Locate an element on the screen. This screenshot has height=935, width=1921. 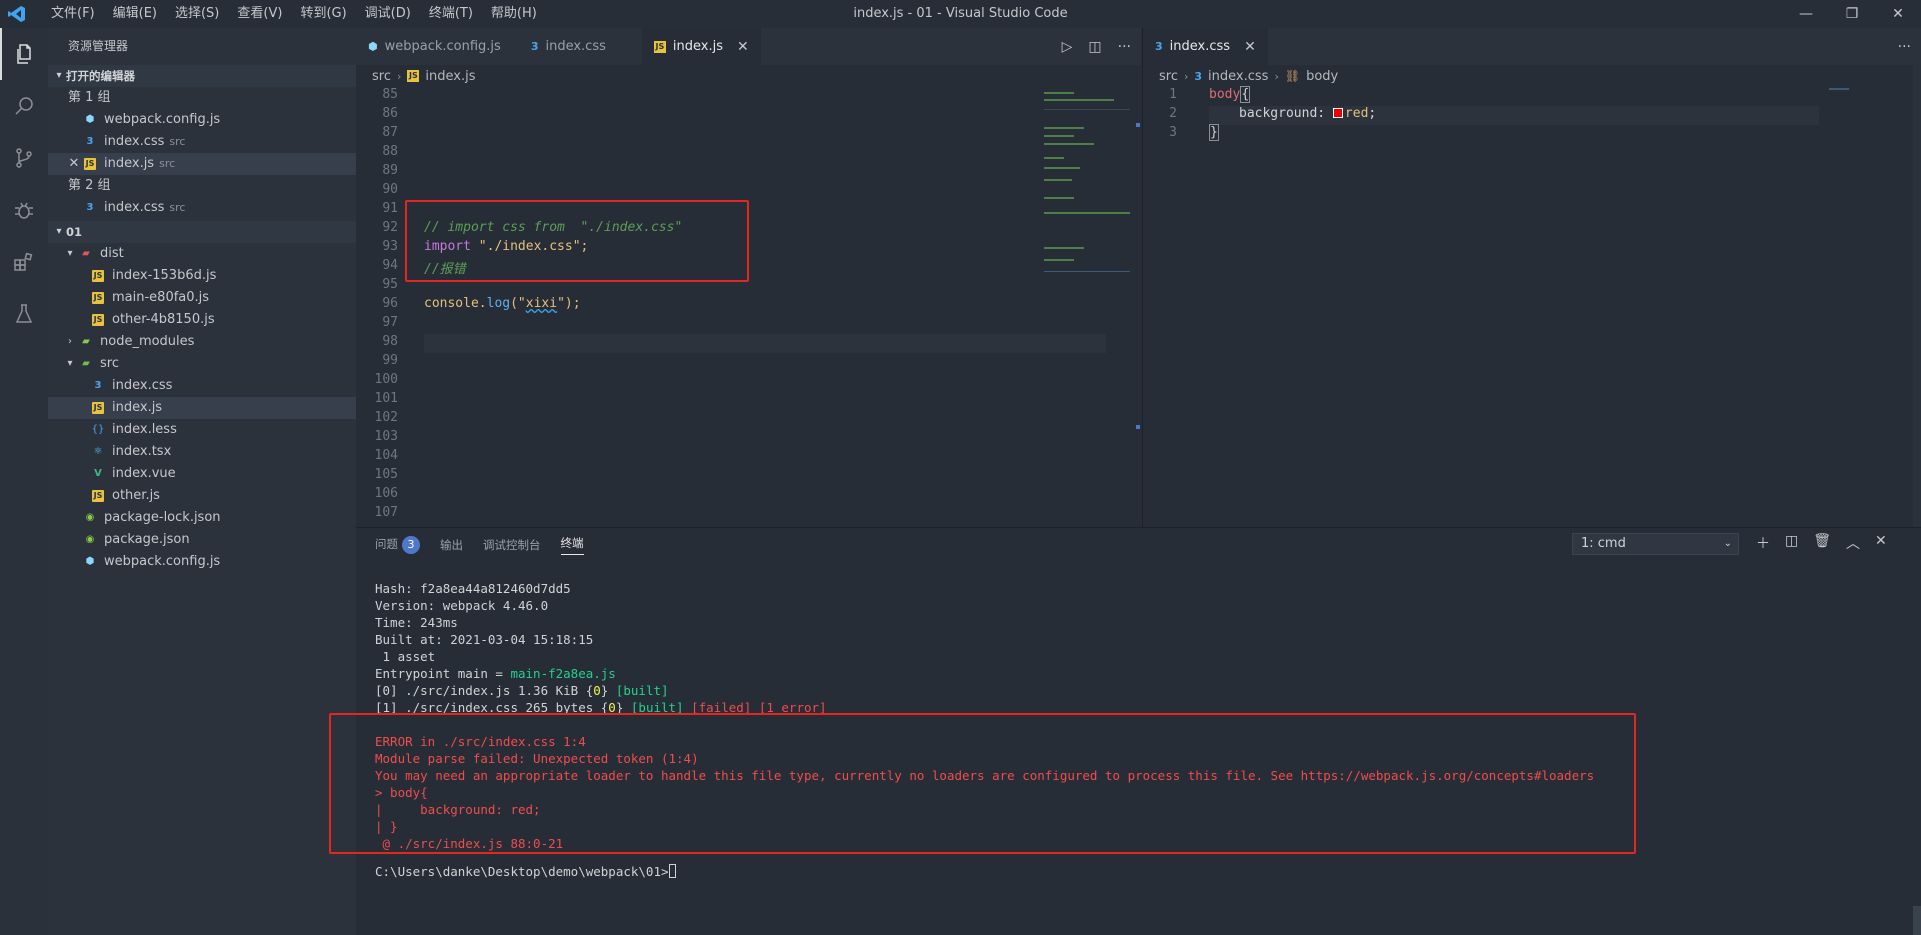
editor-group-1: 第 1 组 is located at coordinates (202, 98).